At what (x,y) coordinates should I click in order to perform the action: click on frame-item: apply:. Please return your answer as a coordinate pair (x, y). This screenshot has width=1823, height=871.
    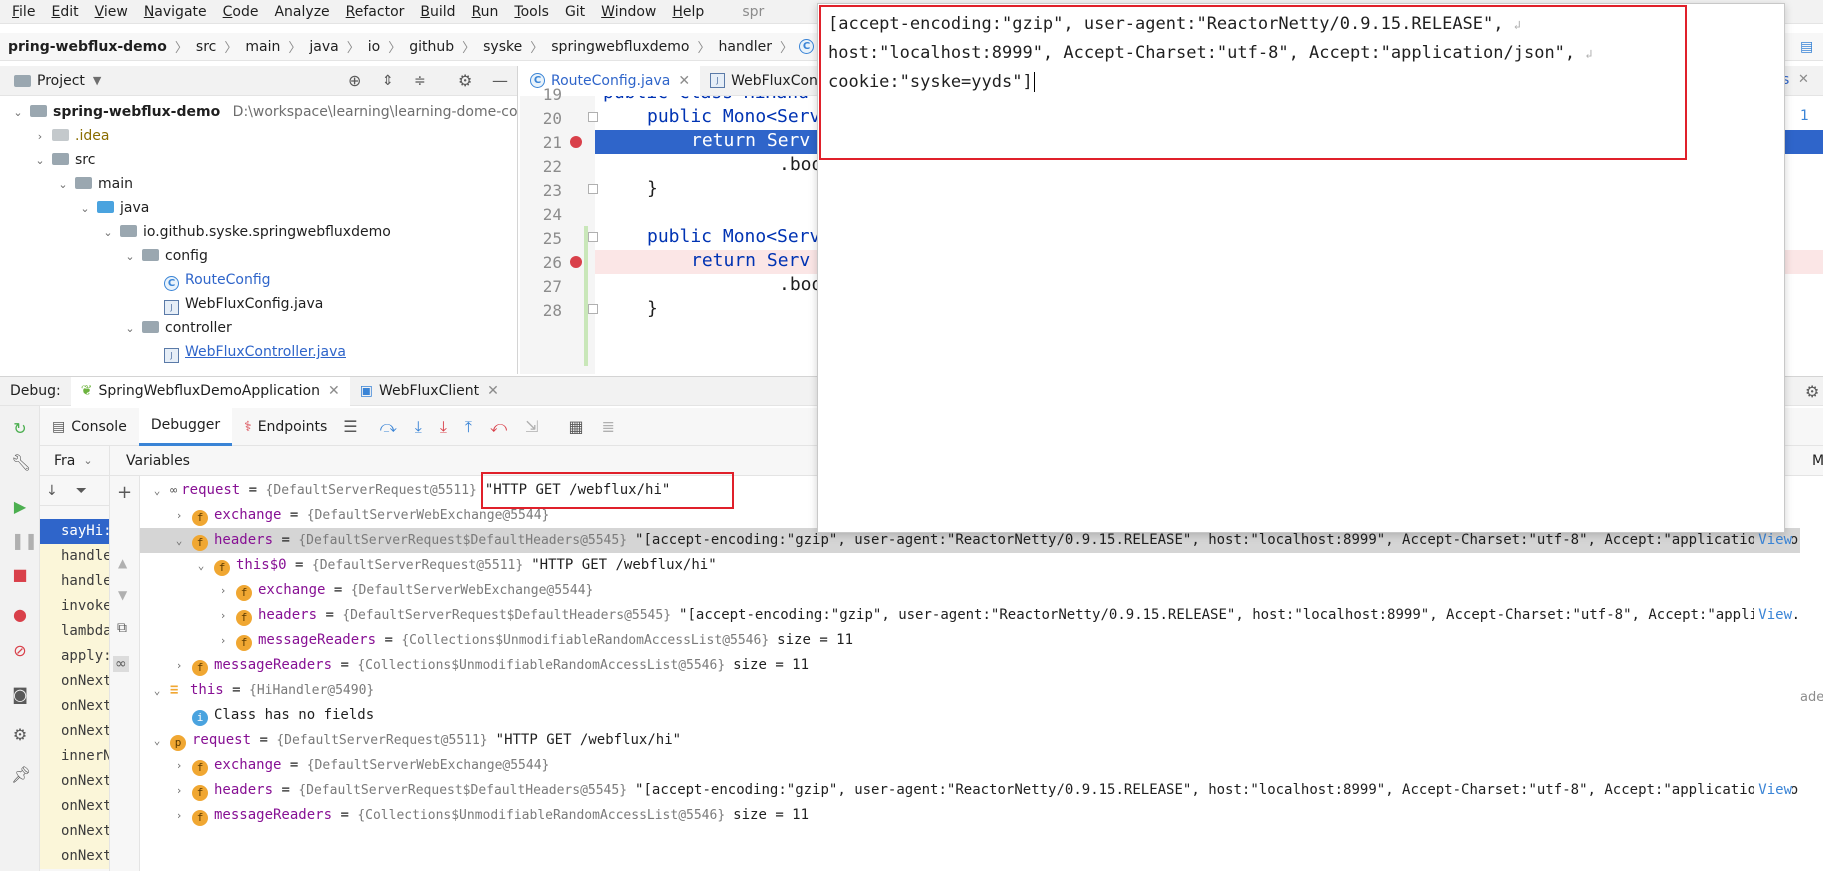
    Looking at the image, I should click on (74, 656).